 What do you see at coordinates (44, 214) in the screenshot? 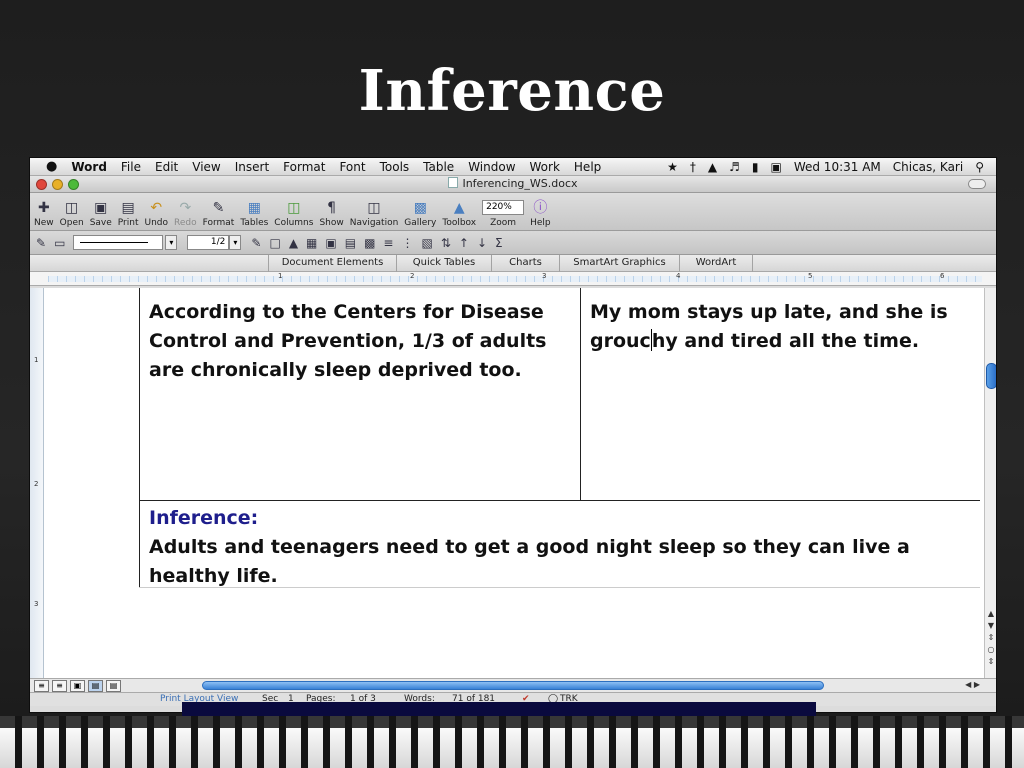
I see `new-button: ✚ New` at bounding box center [44, 214].